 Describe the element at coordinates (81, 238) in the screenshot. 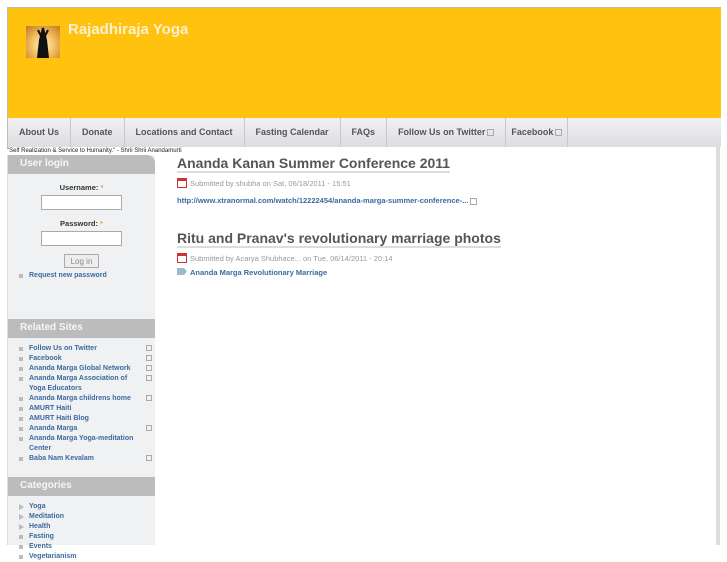

I see `password-input` at that location.